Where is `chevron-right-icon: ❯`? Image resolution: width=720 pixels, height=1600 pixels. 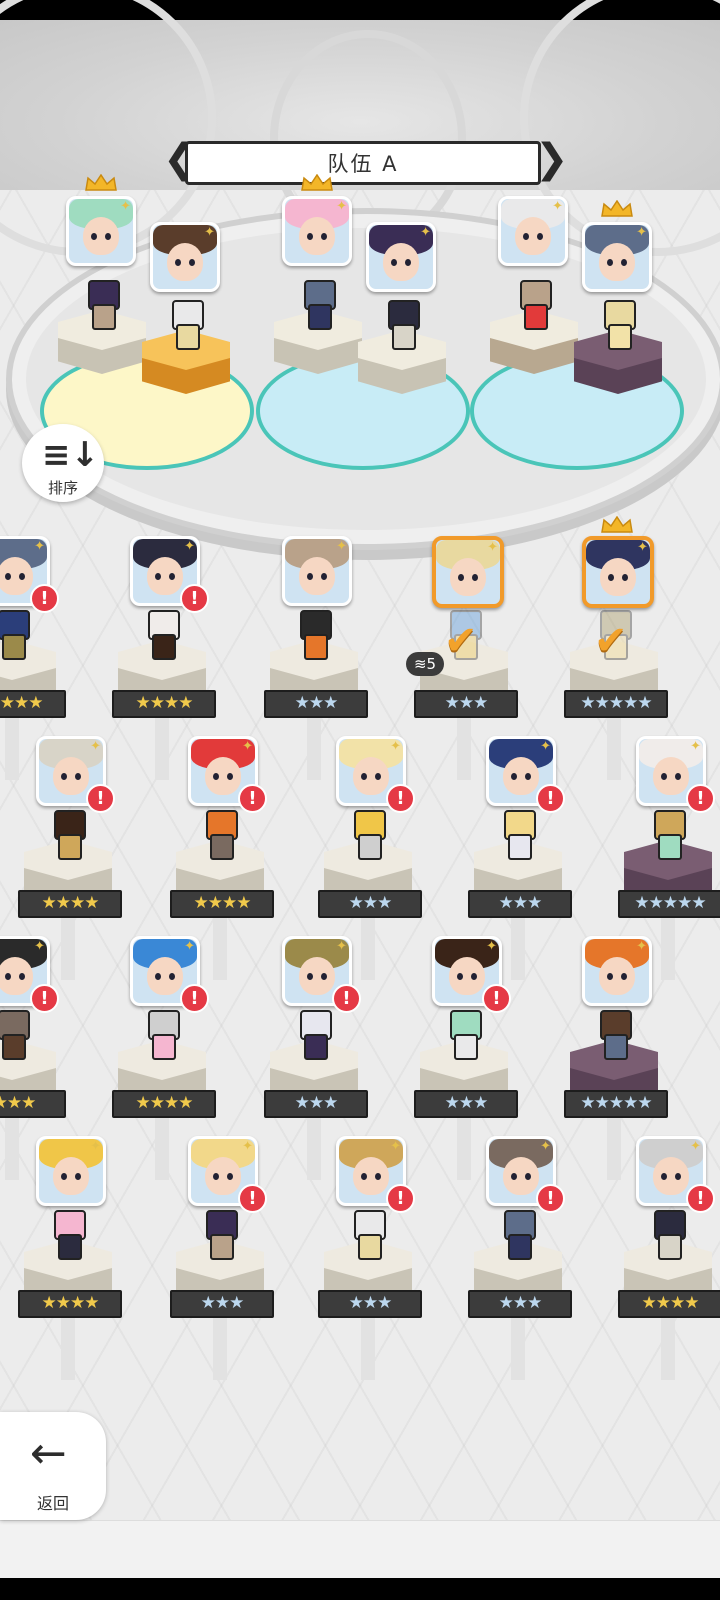 chevron-right-icon: ❯ is located at coordinates (552, 159).